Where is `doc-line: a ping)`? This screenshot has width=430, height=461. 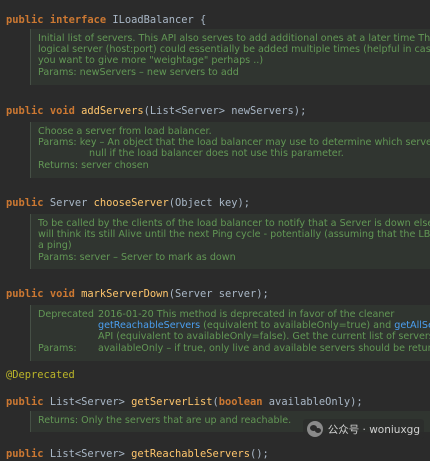
doc-line: a ping) is located at coordinates (55, 246).